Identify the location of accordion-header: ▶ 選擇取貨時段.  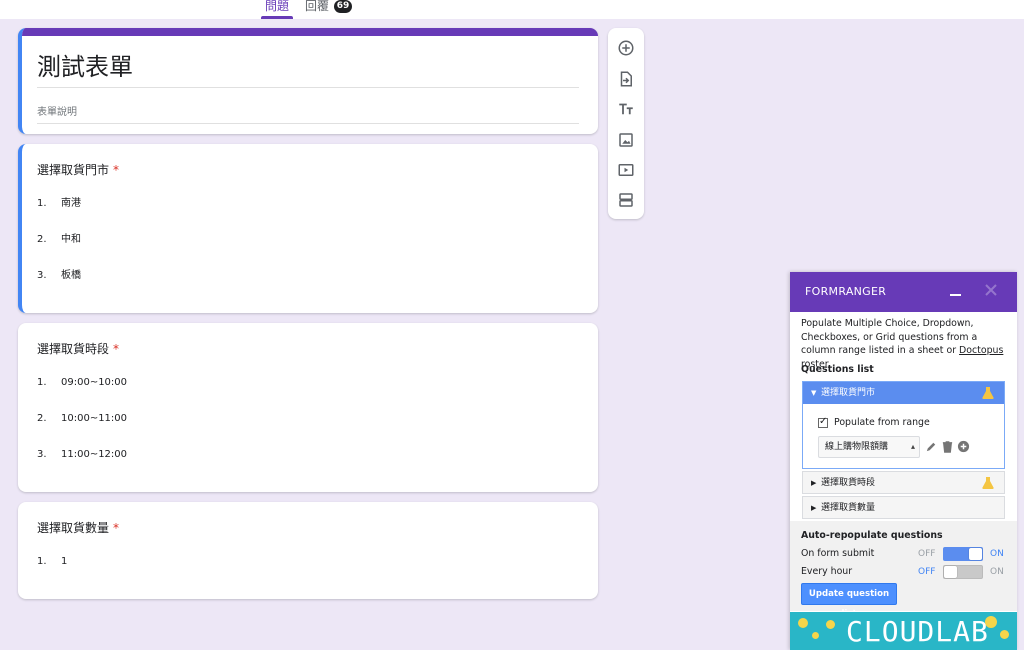
(903, 483).